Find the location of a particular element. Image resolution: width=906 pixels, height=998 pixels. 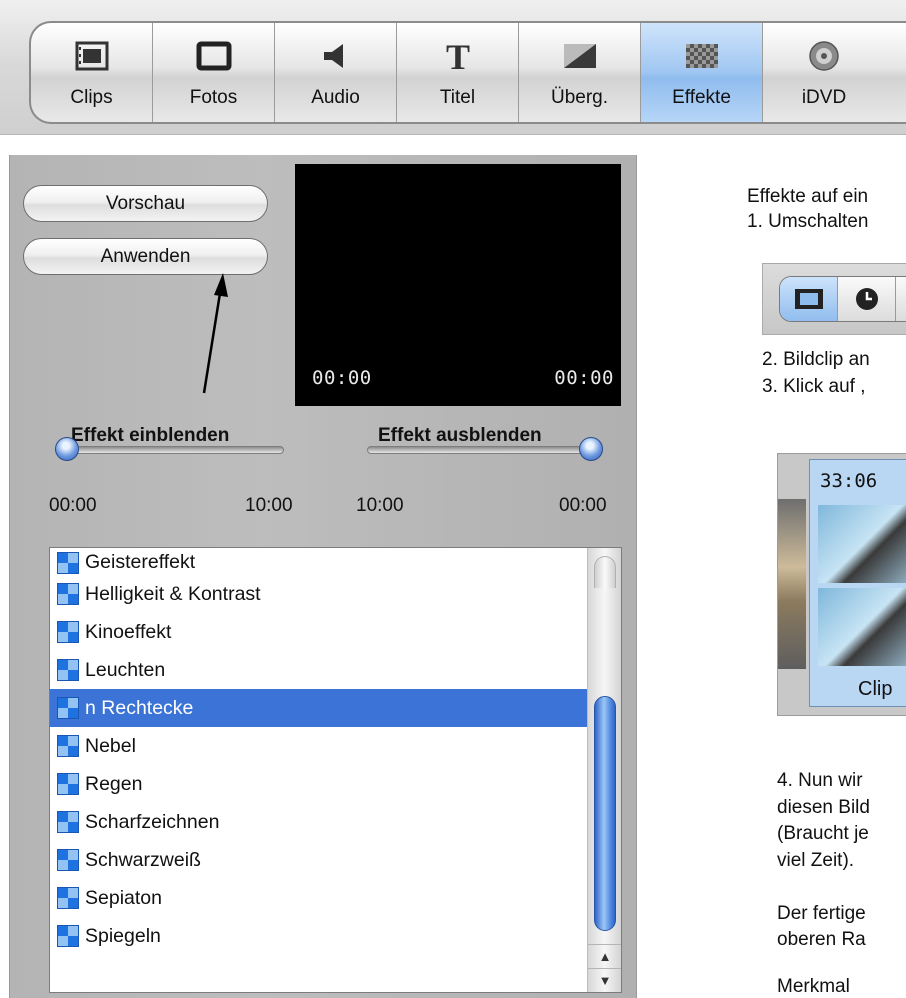

effect-label: Regen is located at coordinates (114, 783).